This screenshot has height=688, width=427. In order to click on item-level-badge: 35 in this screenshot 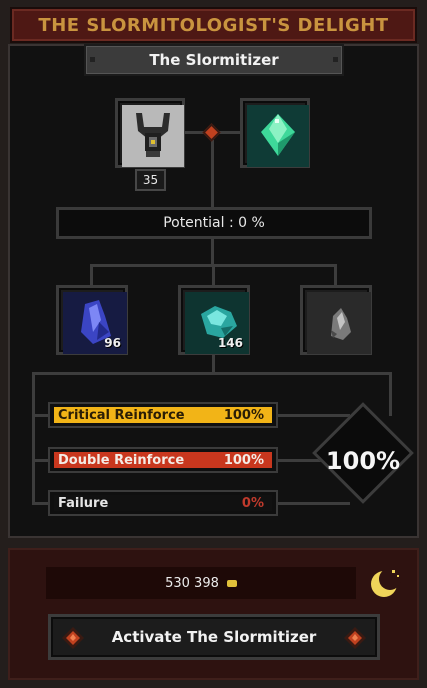, I will do `click(150, 180)`.